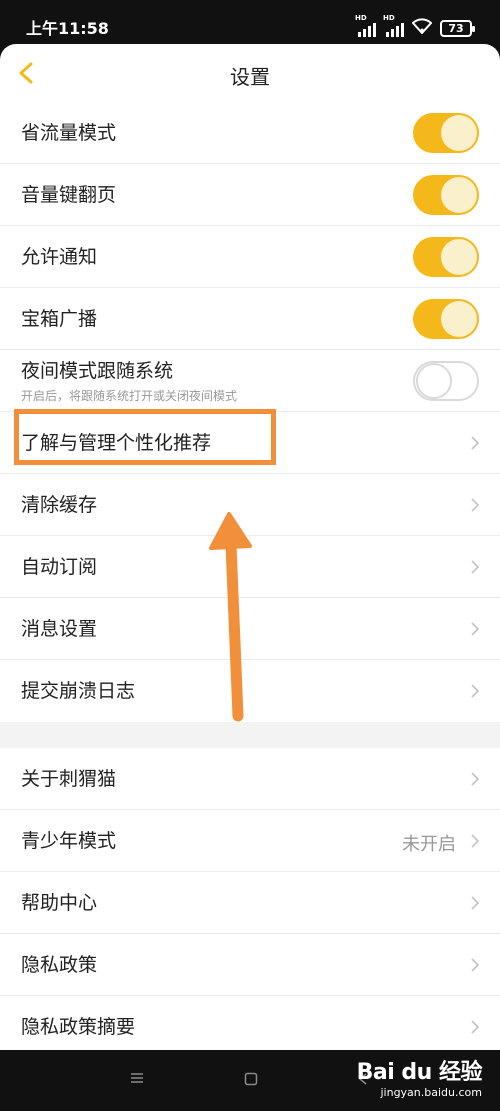 This screenshot has width=500, height=1111. I want to click on row-label: 夜间模式跟随系统, so click(97, 371).